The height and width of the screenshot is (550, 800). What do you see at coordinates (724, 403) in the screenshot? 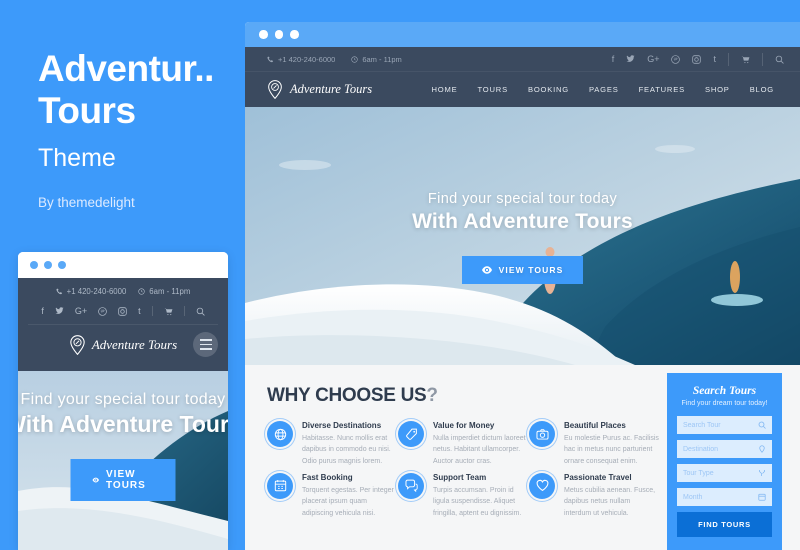
I see `search-widget-subtitle: Find your dream tour today!` at bounding box center [724, 403].